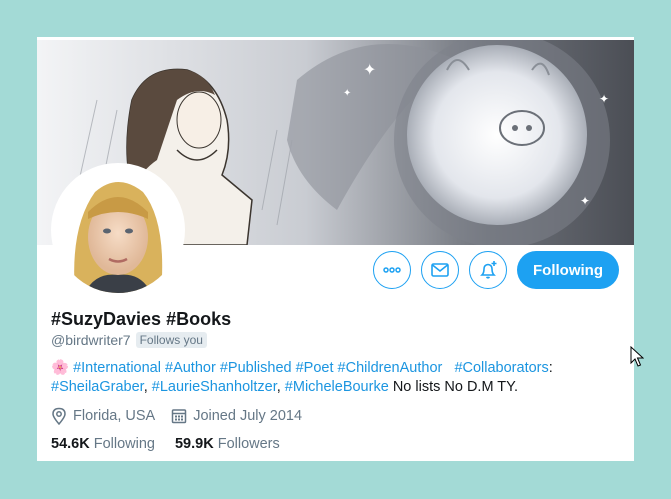 The image size is (671, 499). I want to click on hashtag-link: #Collaborators, so click(501, 368).